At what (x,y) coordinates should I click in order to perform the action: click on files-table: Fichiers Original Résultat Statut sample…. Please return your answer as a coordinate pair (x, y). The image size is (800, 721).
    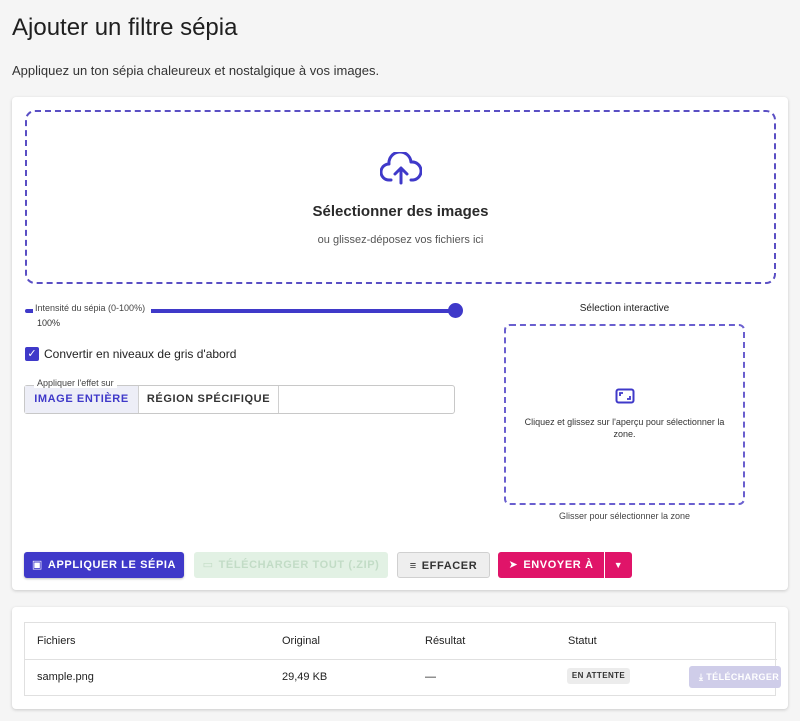
    Looking at the image, I should click on (402, 659).